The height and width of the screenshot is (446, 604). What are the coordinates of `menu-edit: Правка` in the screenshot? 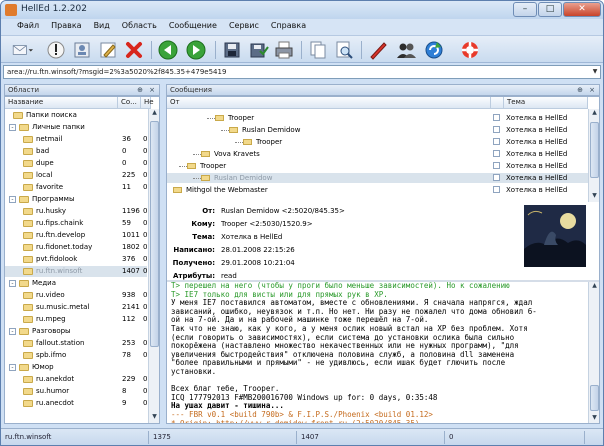 It's located at (66, 27).